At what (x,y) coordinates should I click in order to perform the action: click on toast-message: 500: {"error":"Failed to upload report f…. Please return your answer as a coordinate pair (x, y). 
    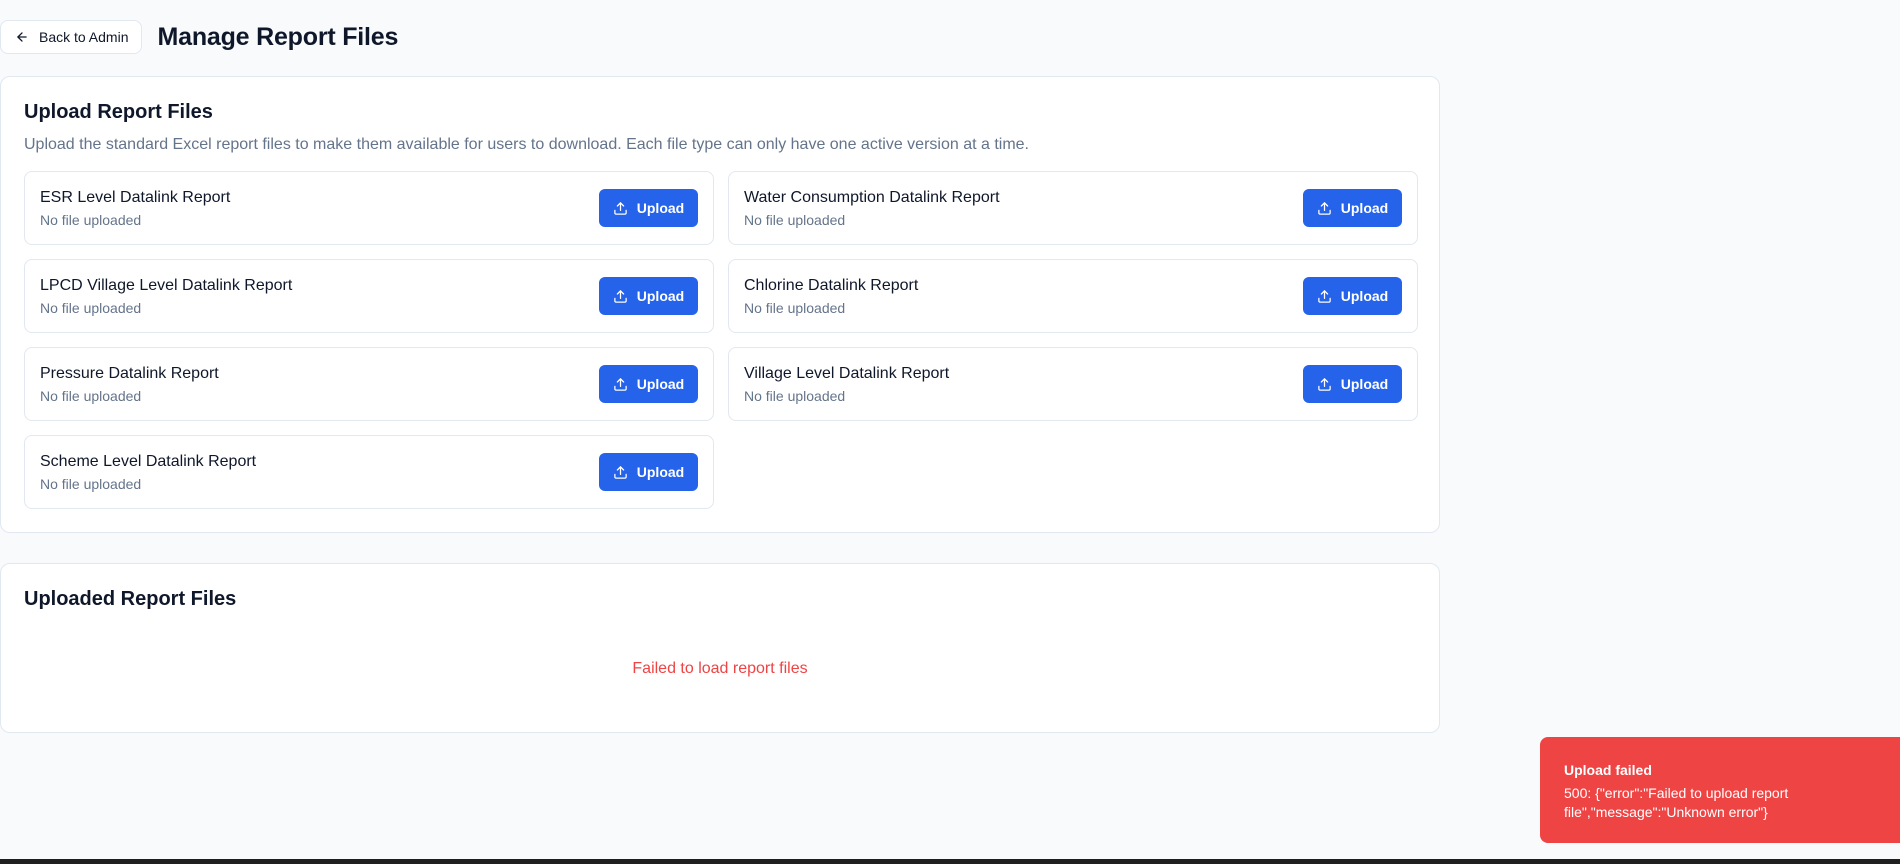
    Looking at the image, I should click on (1676, 802).